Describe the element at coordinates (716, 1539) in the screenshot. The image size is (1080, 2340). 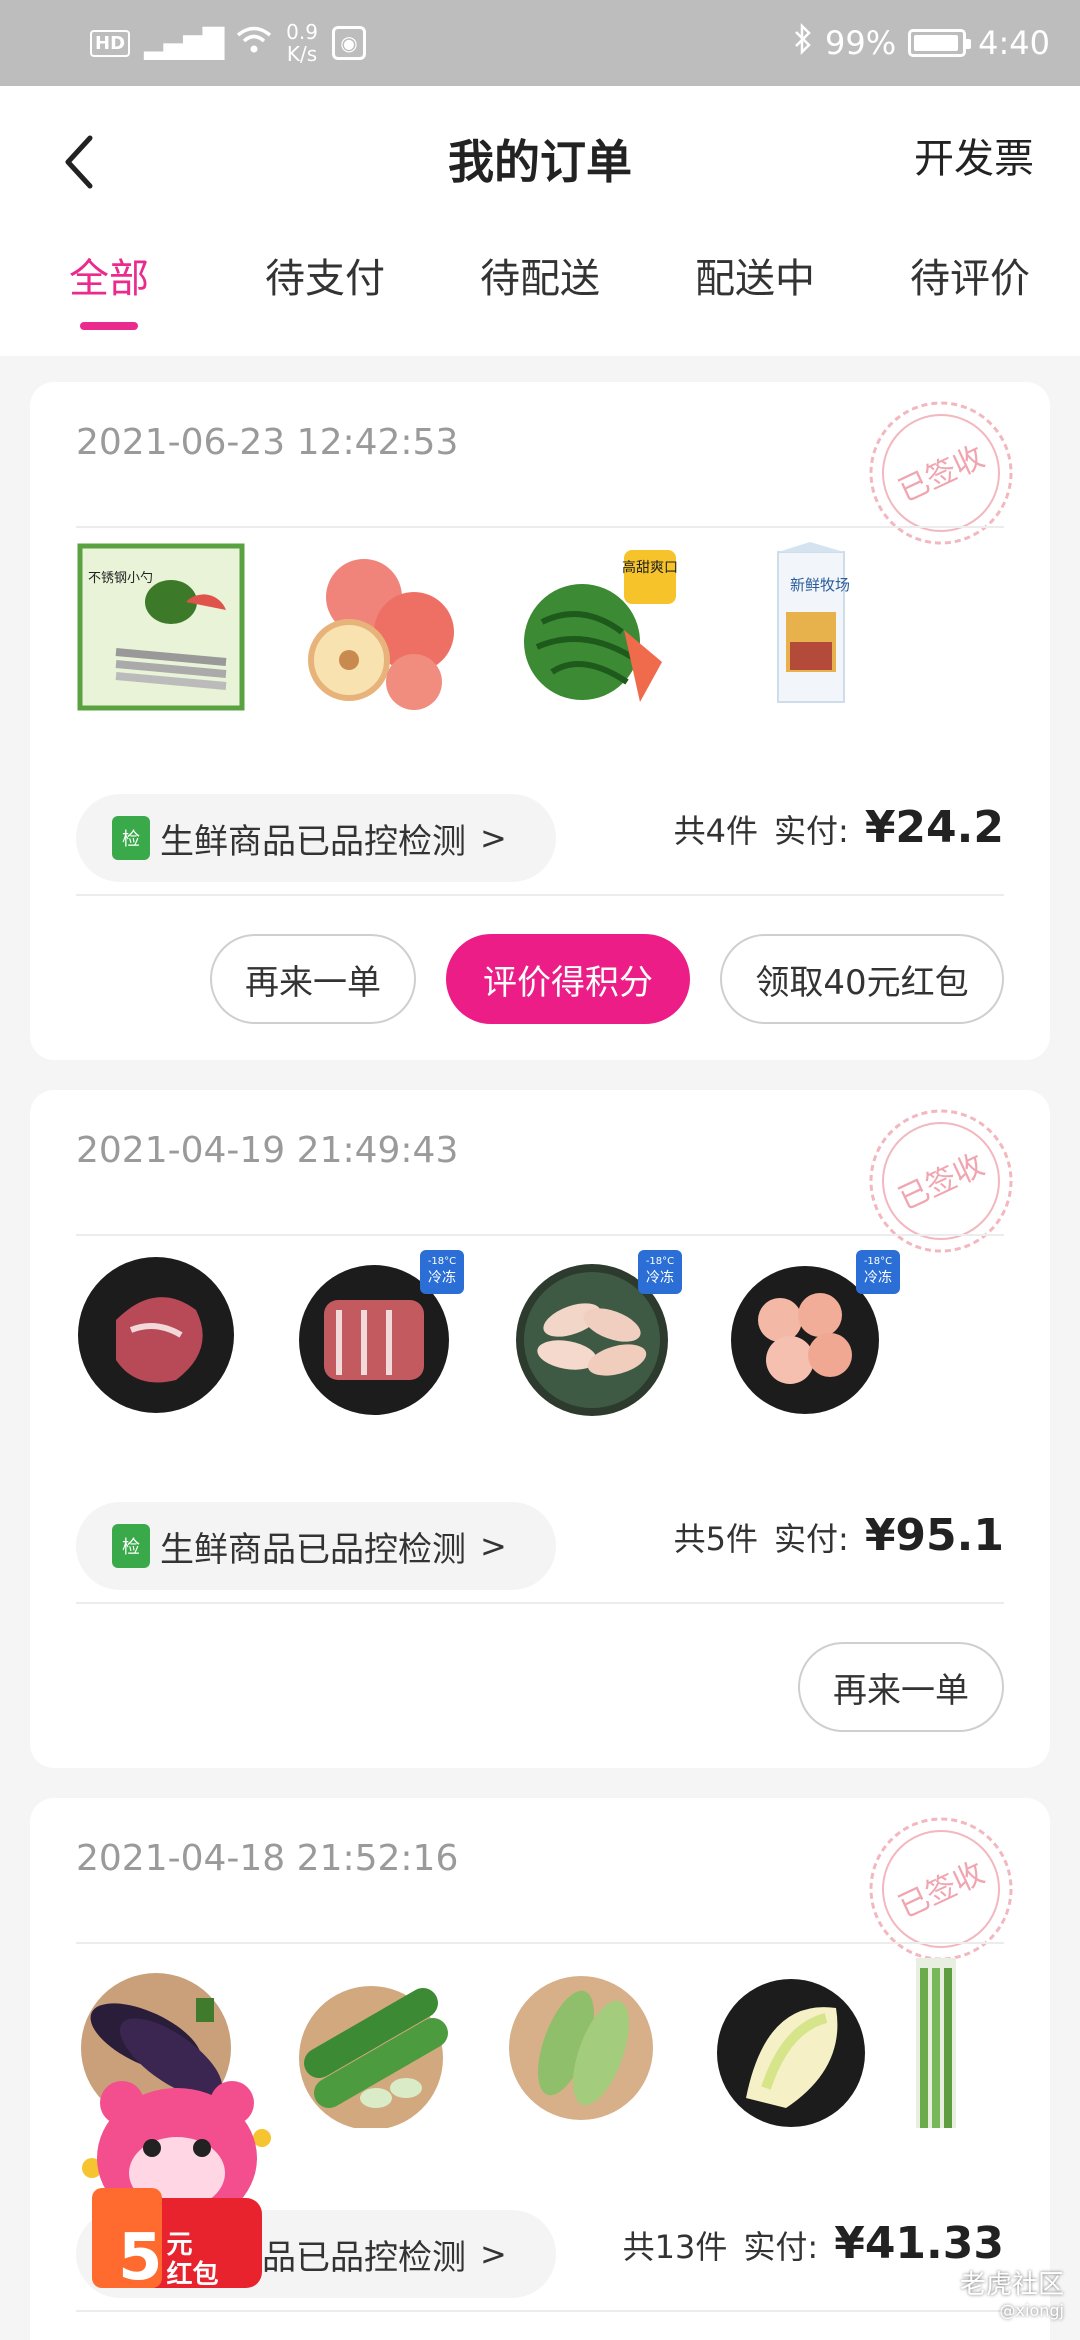
I see `item-count: 共5件` at that location.